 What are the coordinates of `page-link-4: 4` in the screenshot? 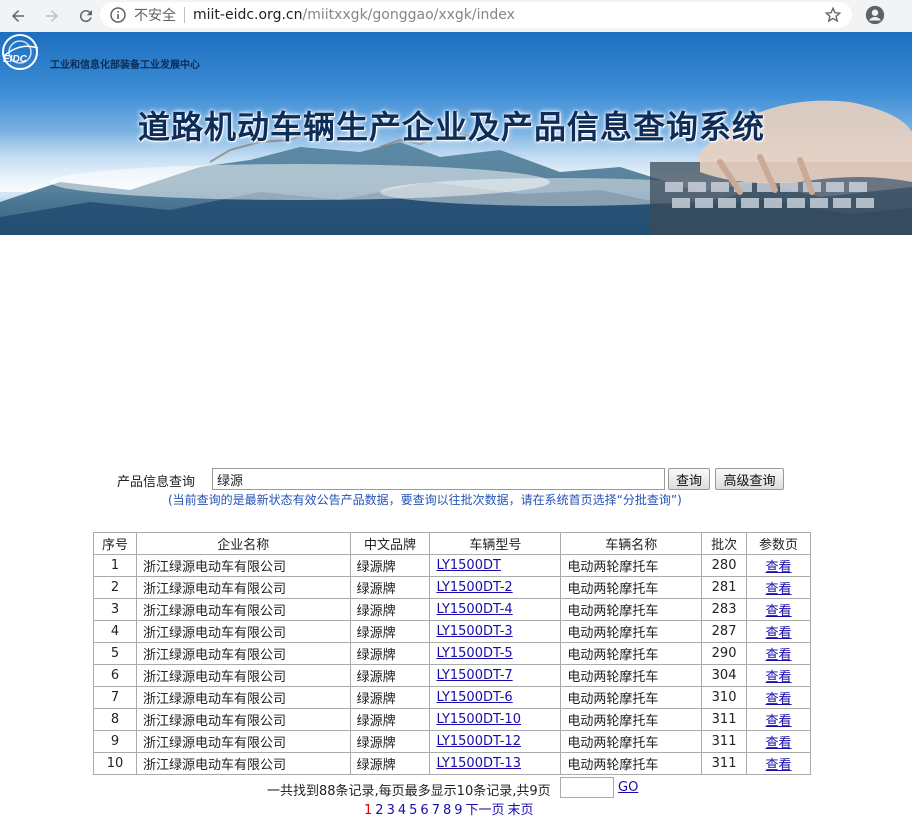 It's located at (402, 810).